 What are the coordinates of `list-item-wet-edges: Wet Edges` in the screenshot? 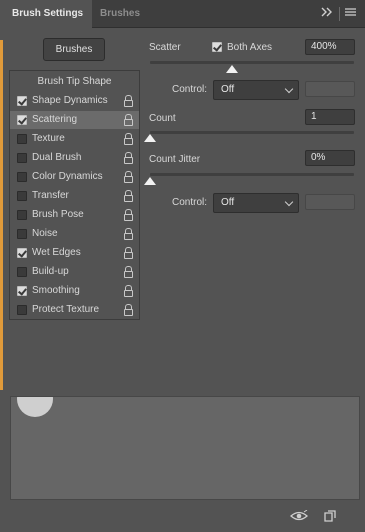 It's located at (74, 253).